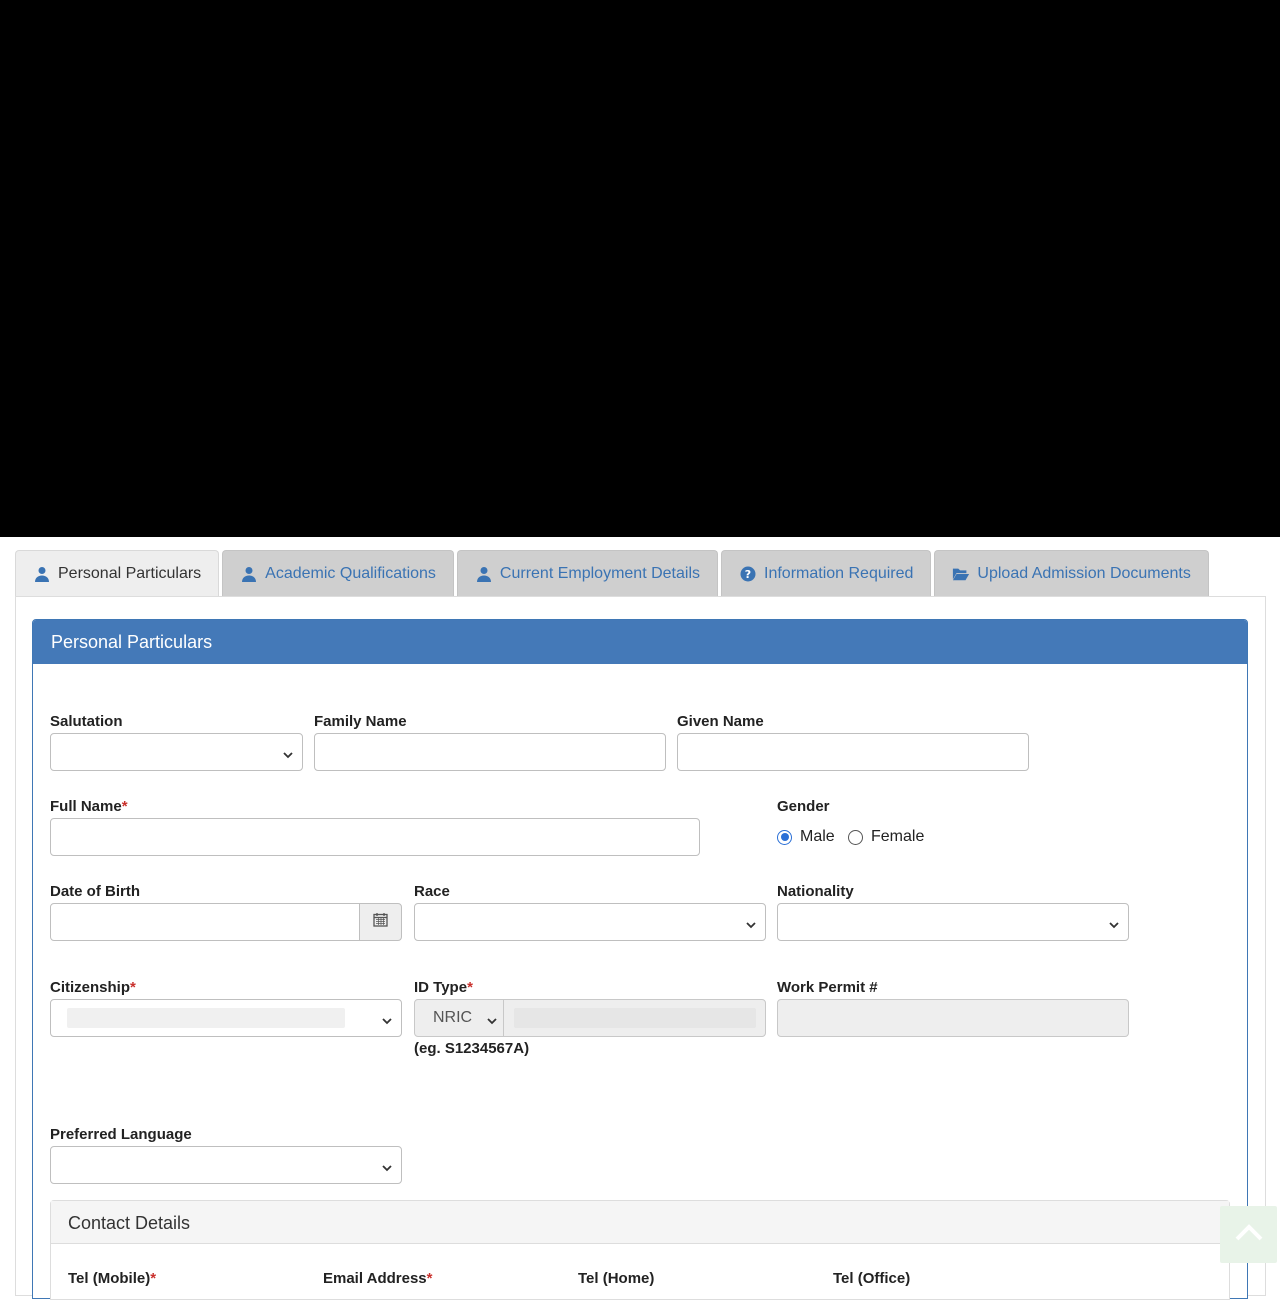  I want to click on gender-option-male: Male, so click(806, 837).